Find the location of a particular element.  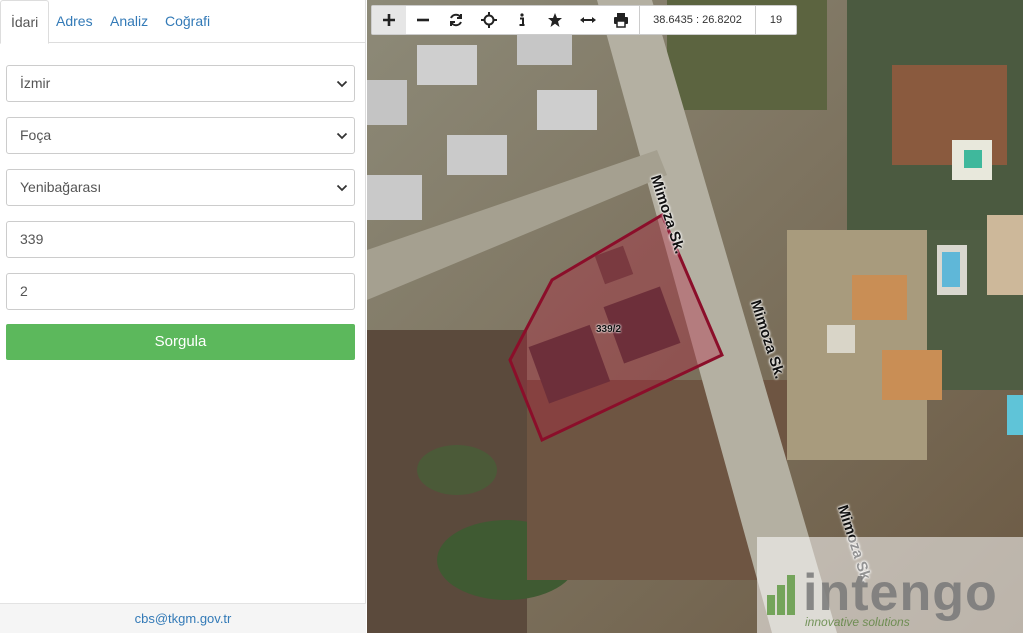

refresh-button is located at coordinates (455, 20).